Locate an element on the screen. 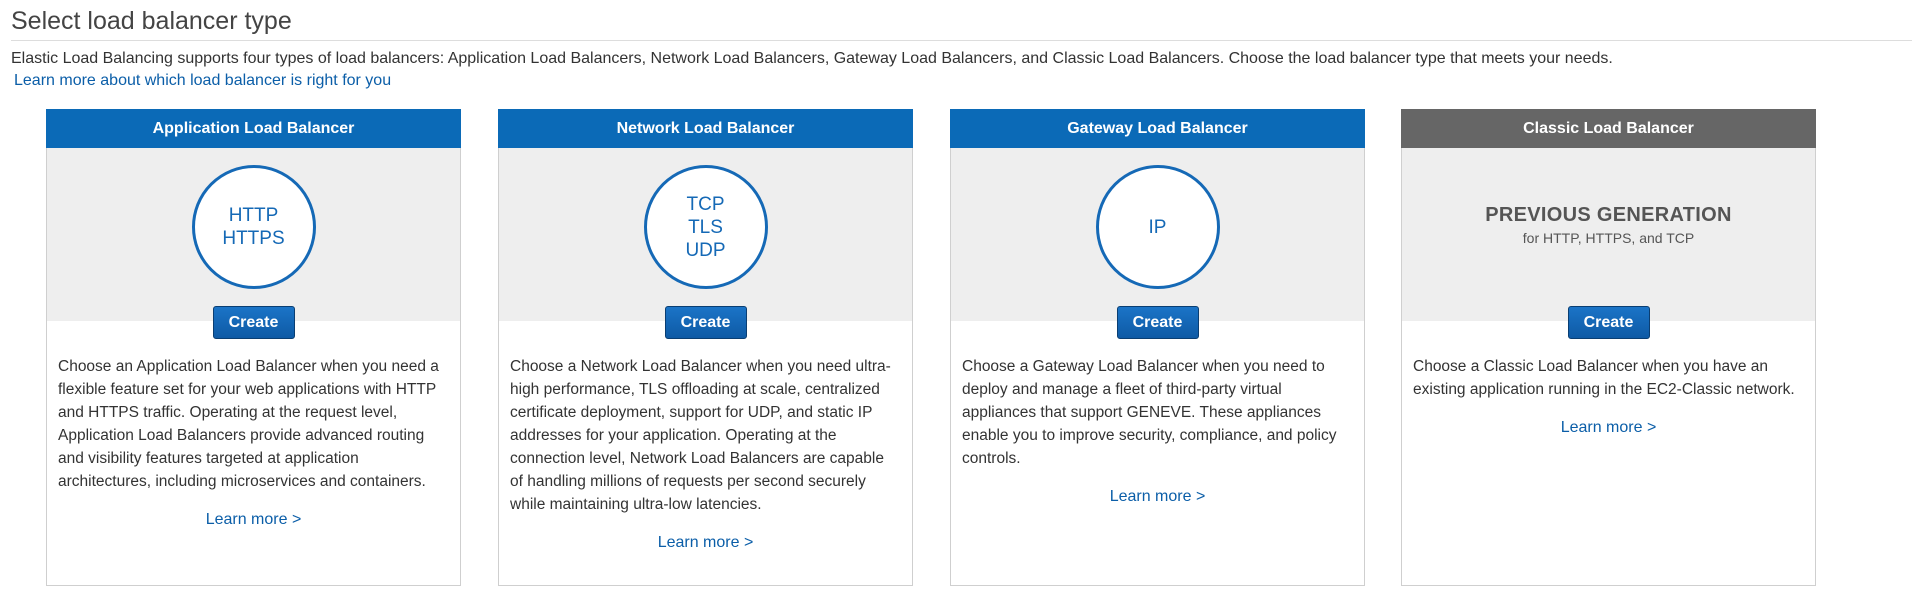 Image resolution: width=1920 pixels, height=612 pixels. protocol-label: HTTPS is located at coordinates (253, 238).